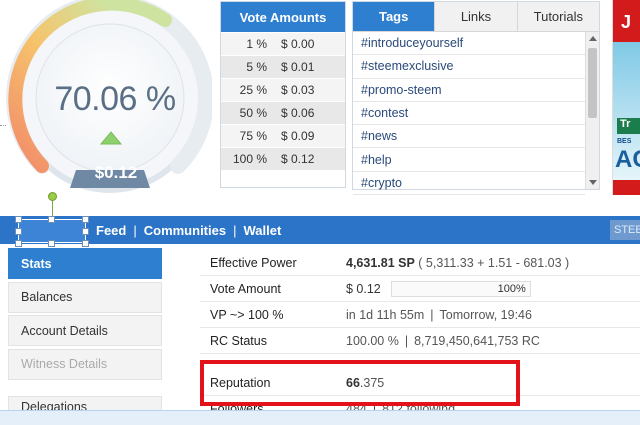  What do you see at coordinates (626, 97) in the screenshot?
I see `ad-banner: J Tr BES AC` at bounding box center [626, 97].